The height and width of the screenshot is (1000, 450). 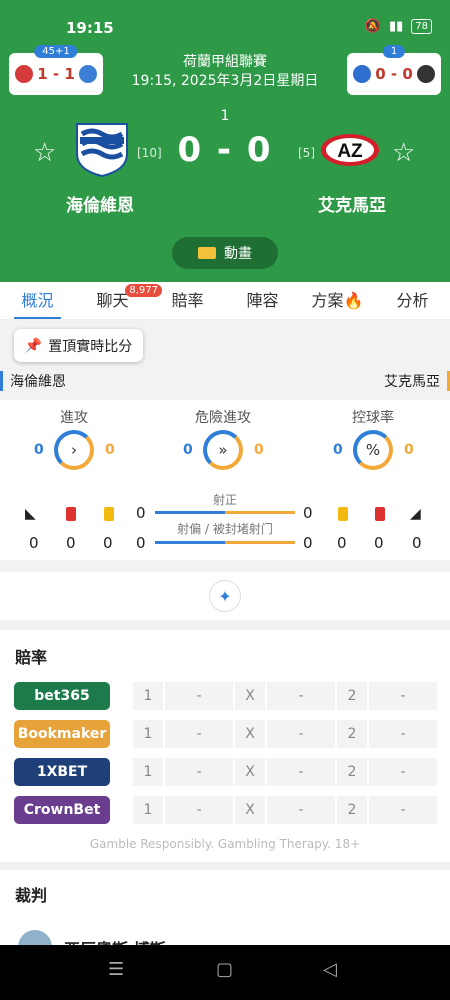 I want to click on bookmaker-3: CrownBet, so click(x=62, y=810).